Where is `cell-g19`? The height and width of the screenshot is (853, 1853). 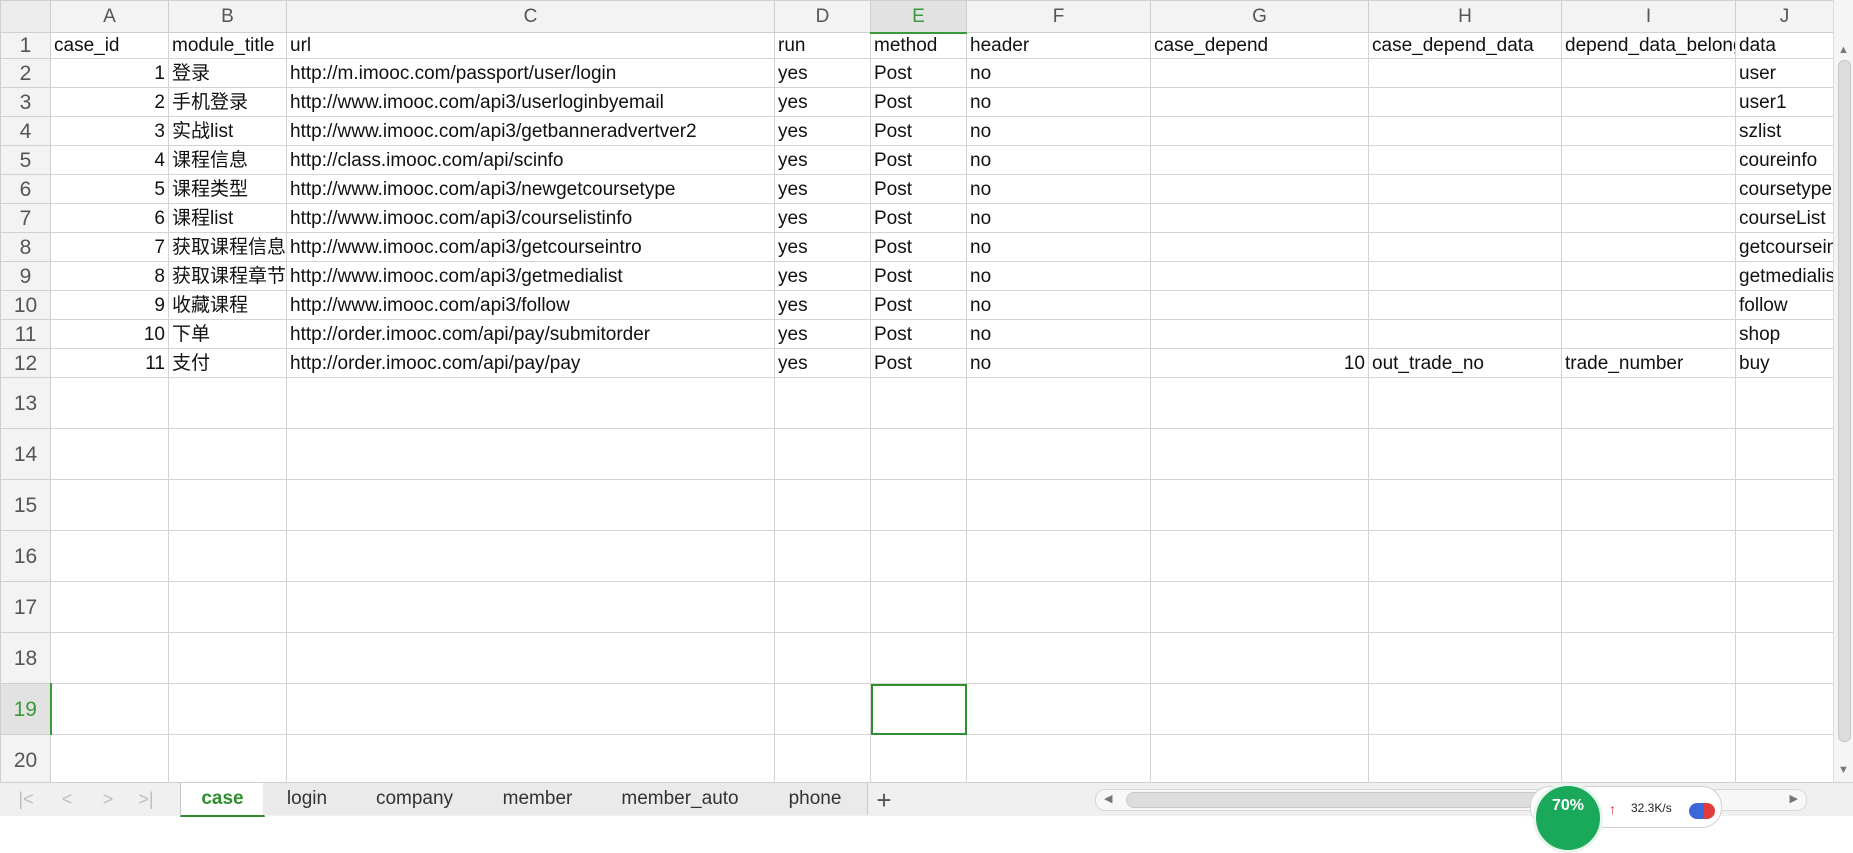 cell-g19 is located at coordinates (1259, 709).